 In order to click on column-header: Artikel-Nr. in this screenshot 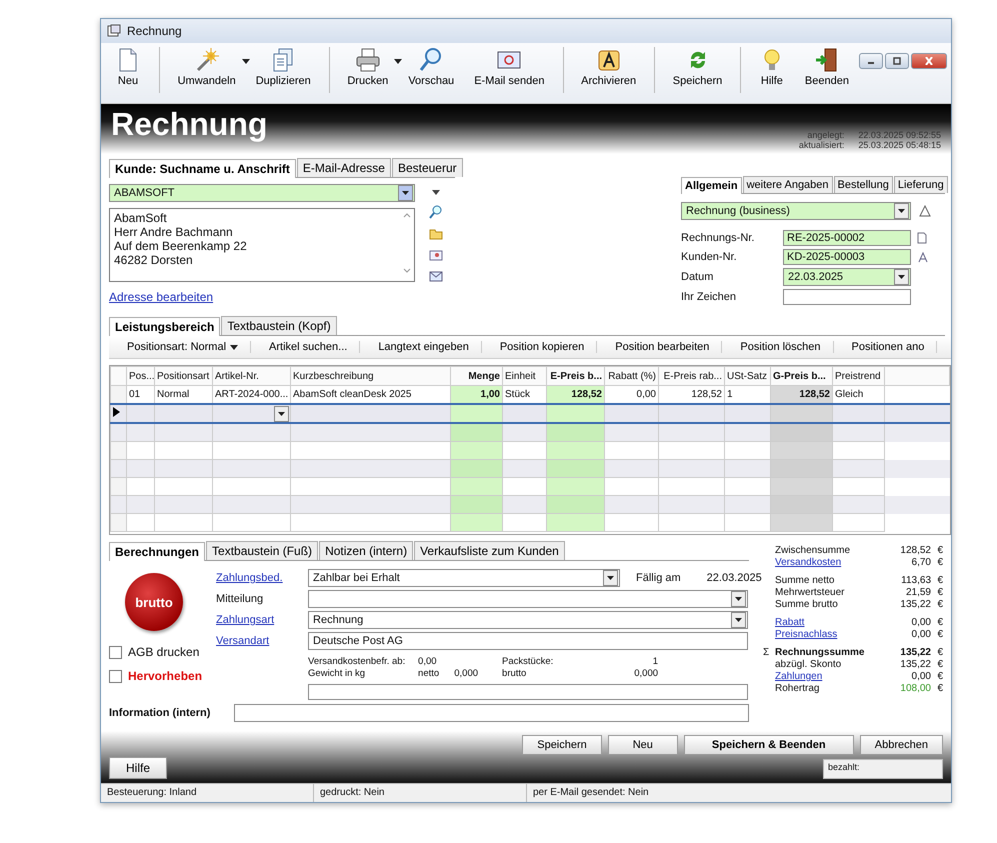, I will do `click(251, 376)`.